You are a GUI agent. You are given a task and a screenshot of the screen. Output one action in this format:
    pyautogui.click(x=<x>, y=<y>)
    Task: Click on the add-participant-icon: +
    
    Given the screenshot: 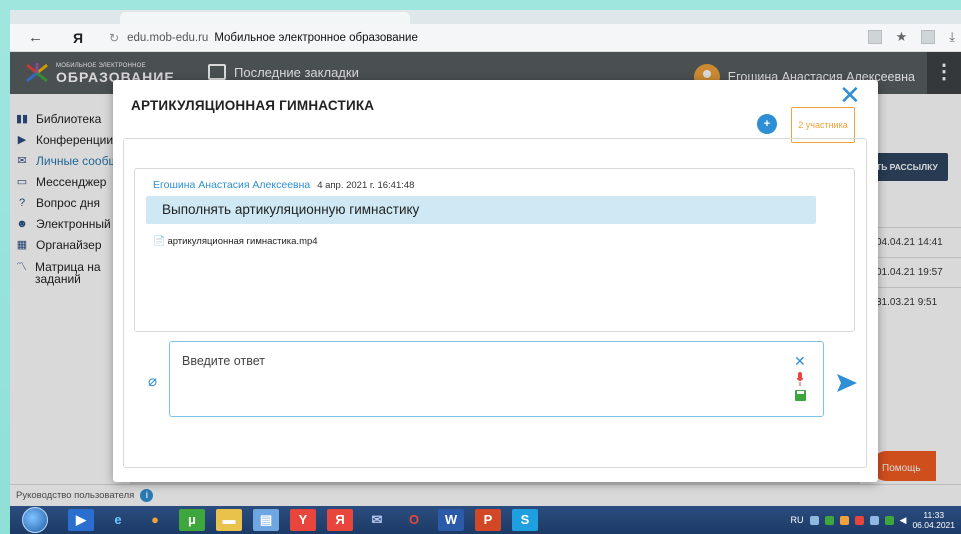 What is the action you would take?
    pyautogui.click(x=767, y=124)
    